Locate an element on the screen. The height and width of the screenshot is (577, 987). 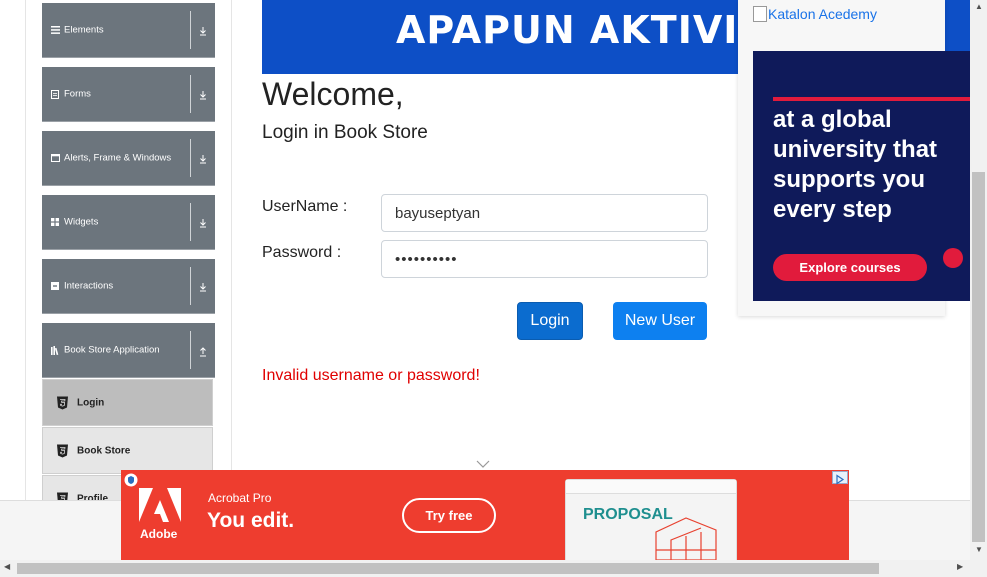
broken-image-link: Katalon Acedemy is located at coordinates (815, 14).